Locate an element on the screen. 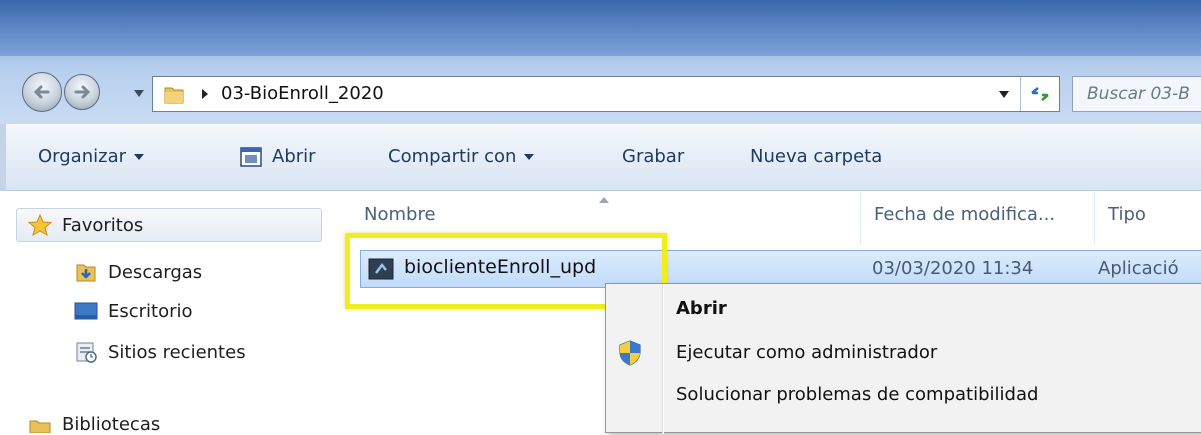 The width and height of the screenshot is (1201, 435). uac-shield-icon is located at coordinates (630, 353).